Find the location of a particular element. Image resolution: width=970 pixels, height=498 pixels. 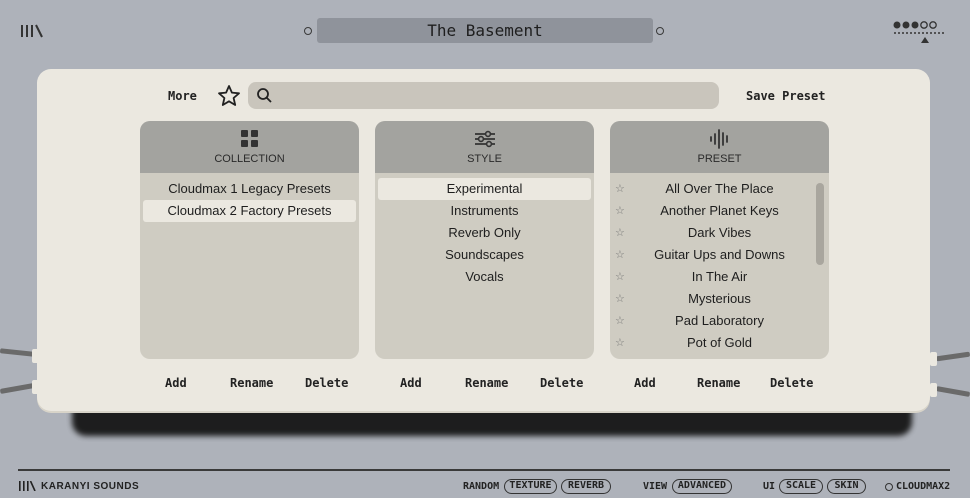

preset-item-label: All Over The Place is located at coordinates (719, 188).